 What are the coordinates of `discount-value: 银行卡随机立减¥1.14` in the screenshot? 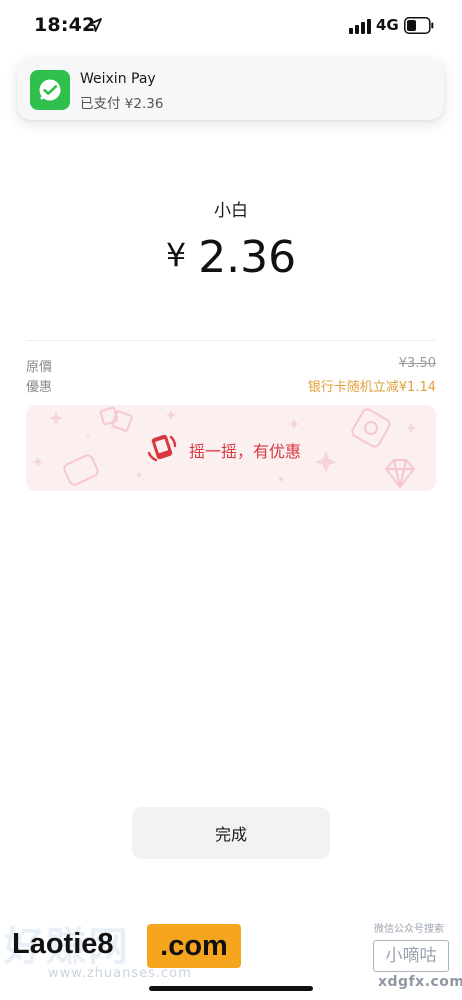 It's located at (371, 387).